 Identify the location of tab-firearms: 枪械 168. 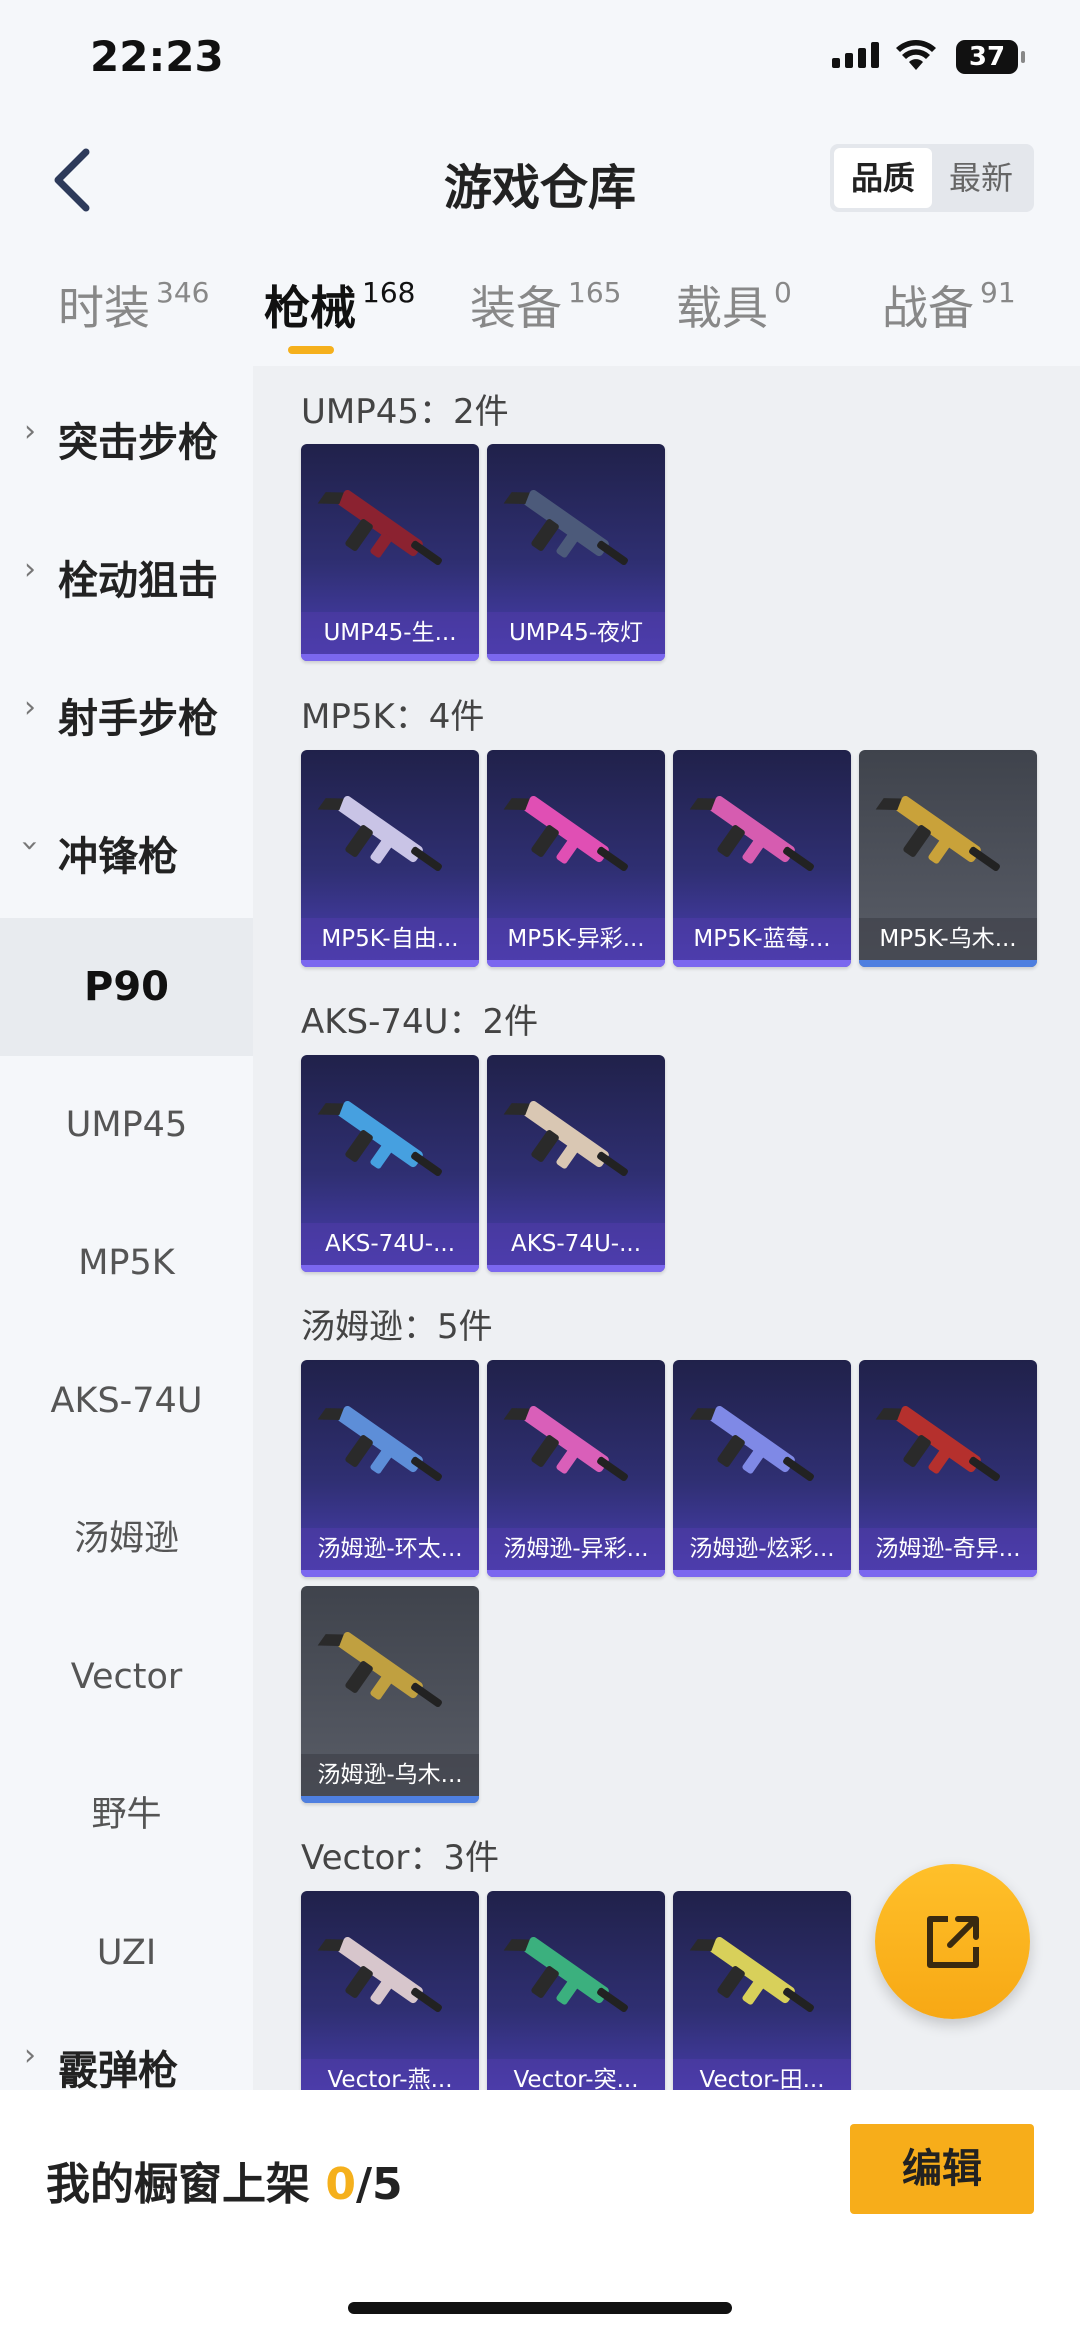
(339, 305).